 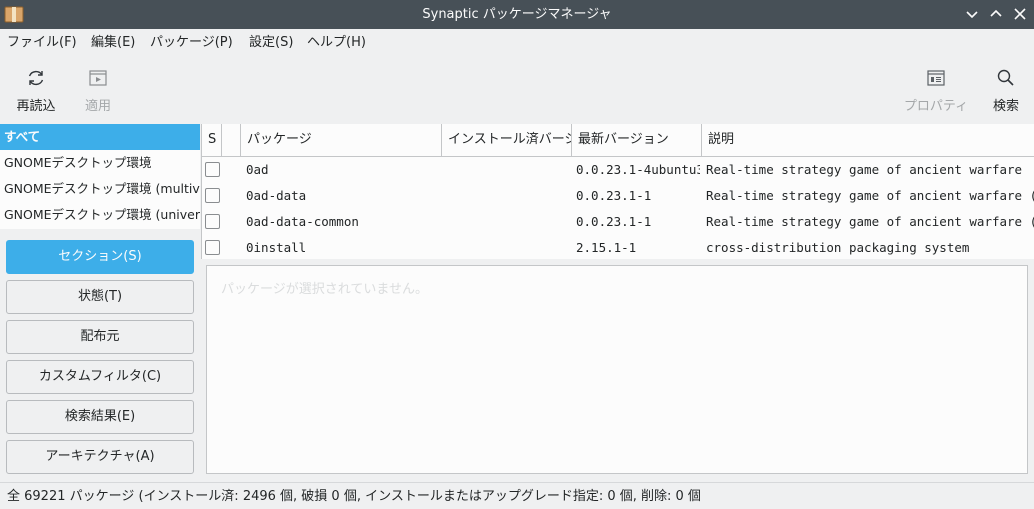 I want to click on architecture-button: アーキテクチャ(A), so click(x=100, y=457).